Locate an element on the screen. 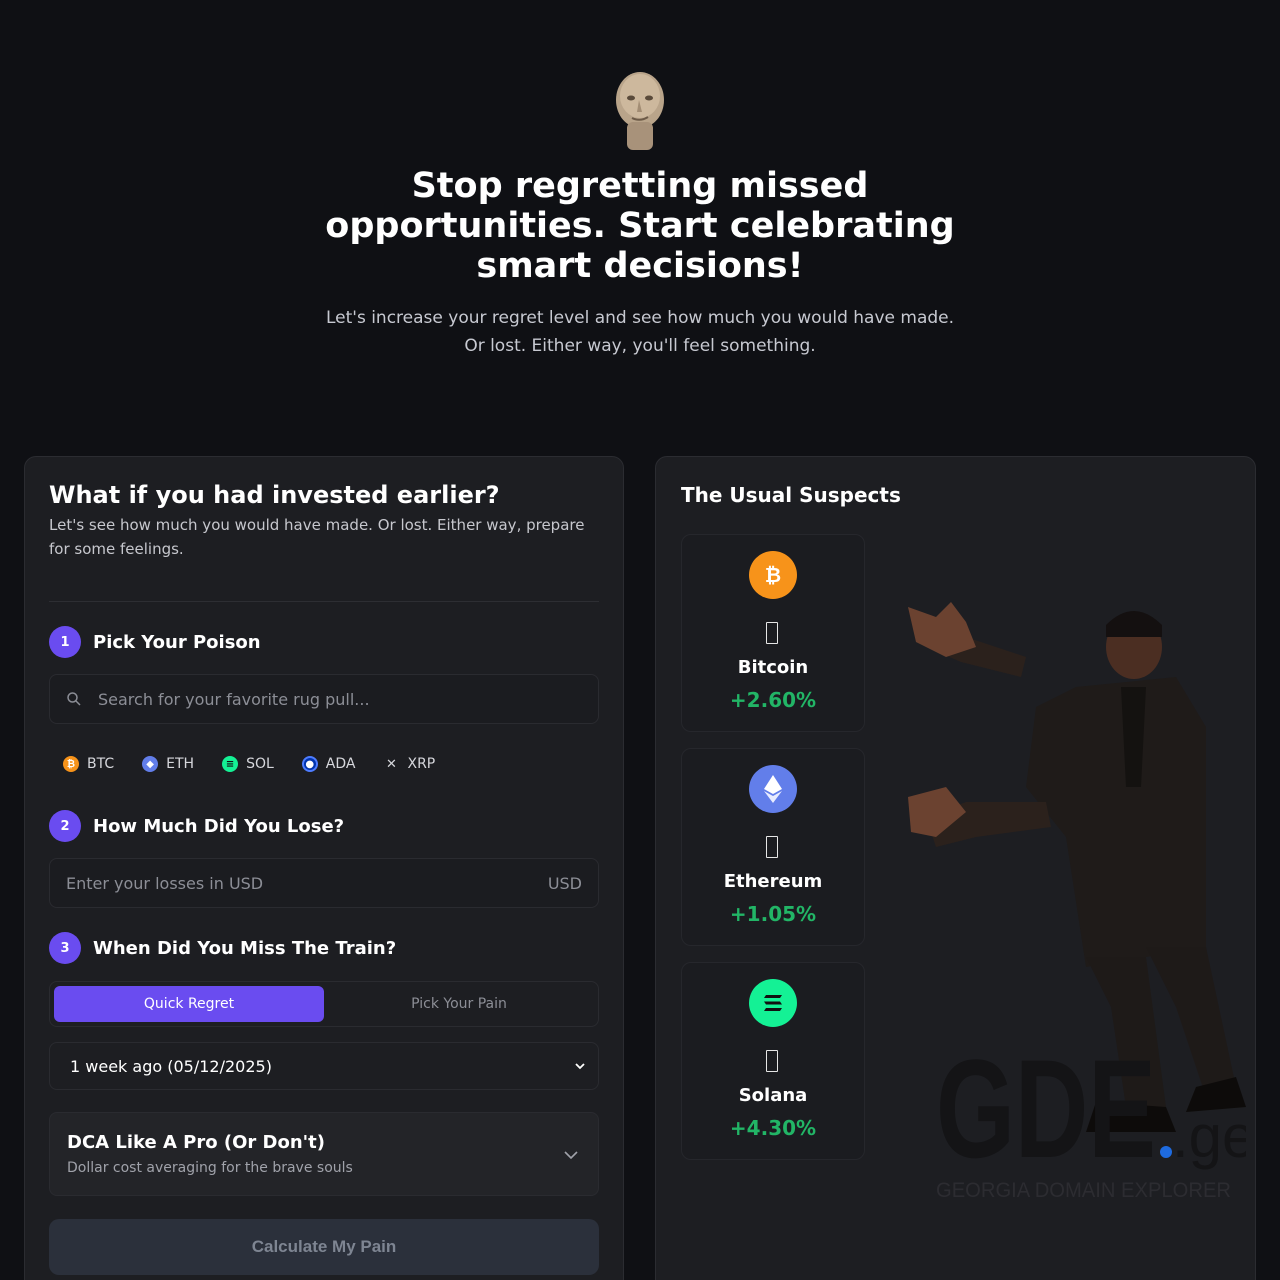  step-2: 2 How Much Did You Lose? is located at coordinates (196, 826).